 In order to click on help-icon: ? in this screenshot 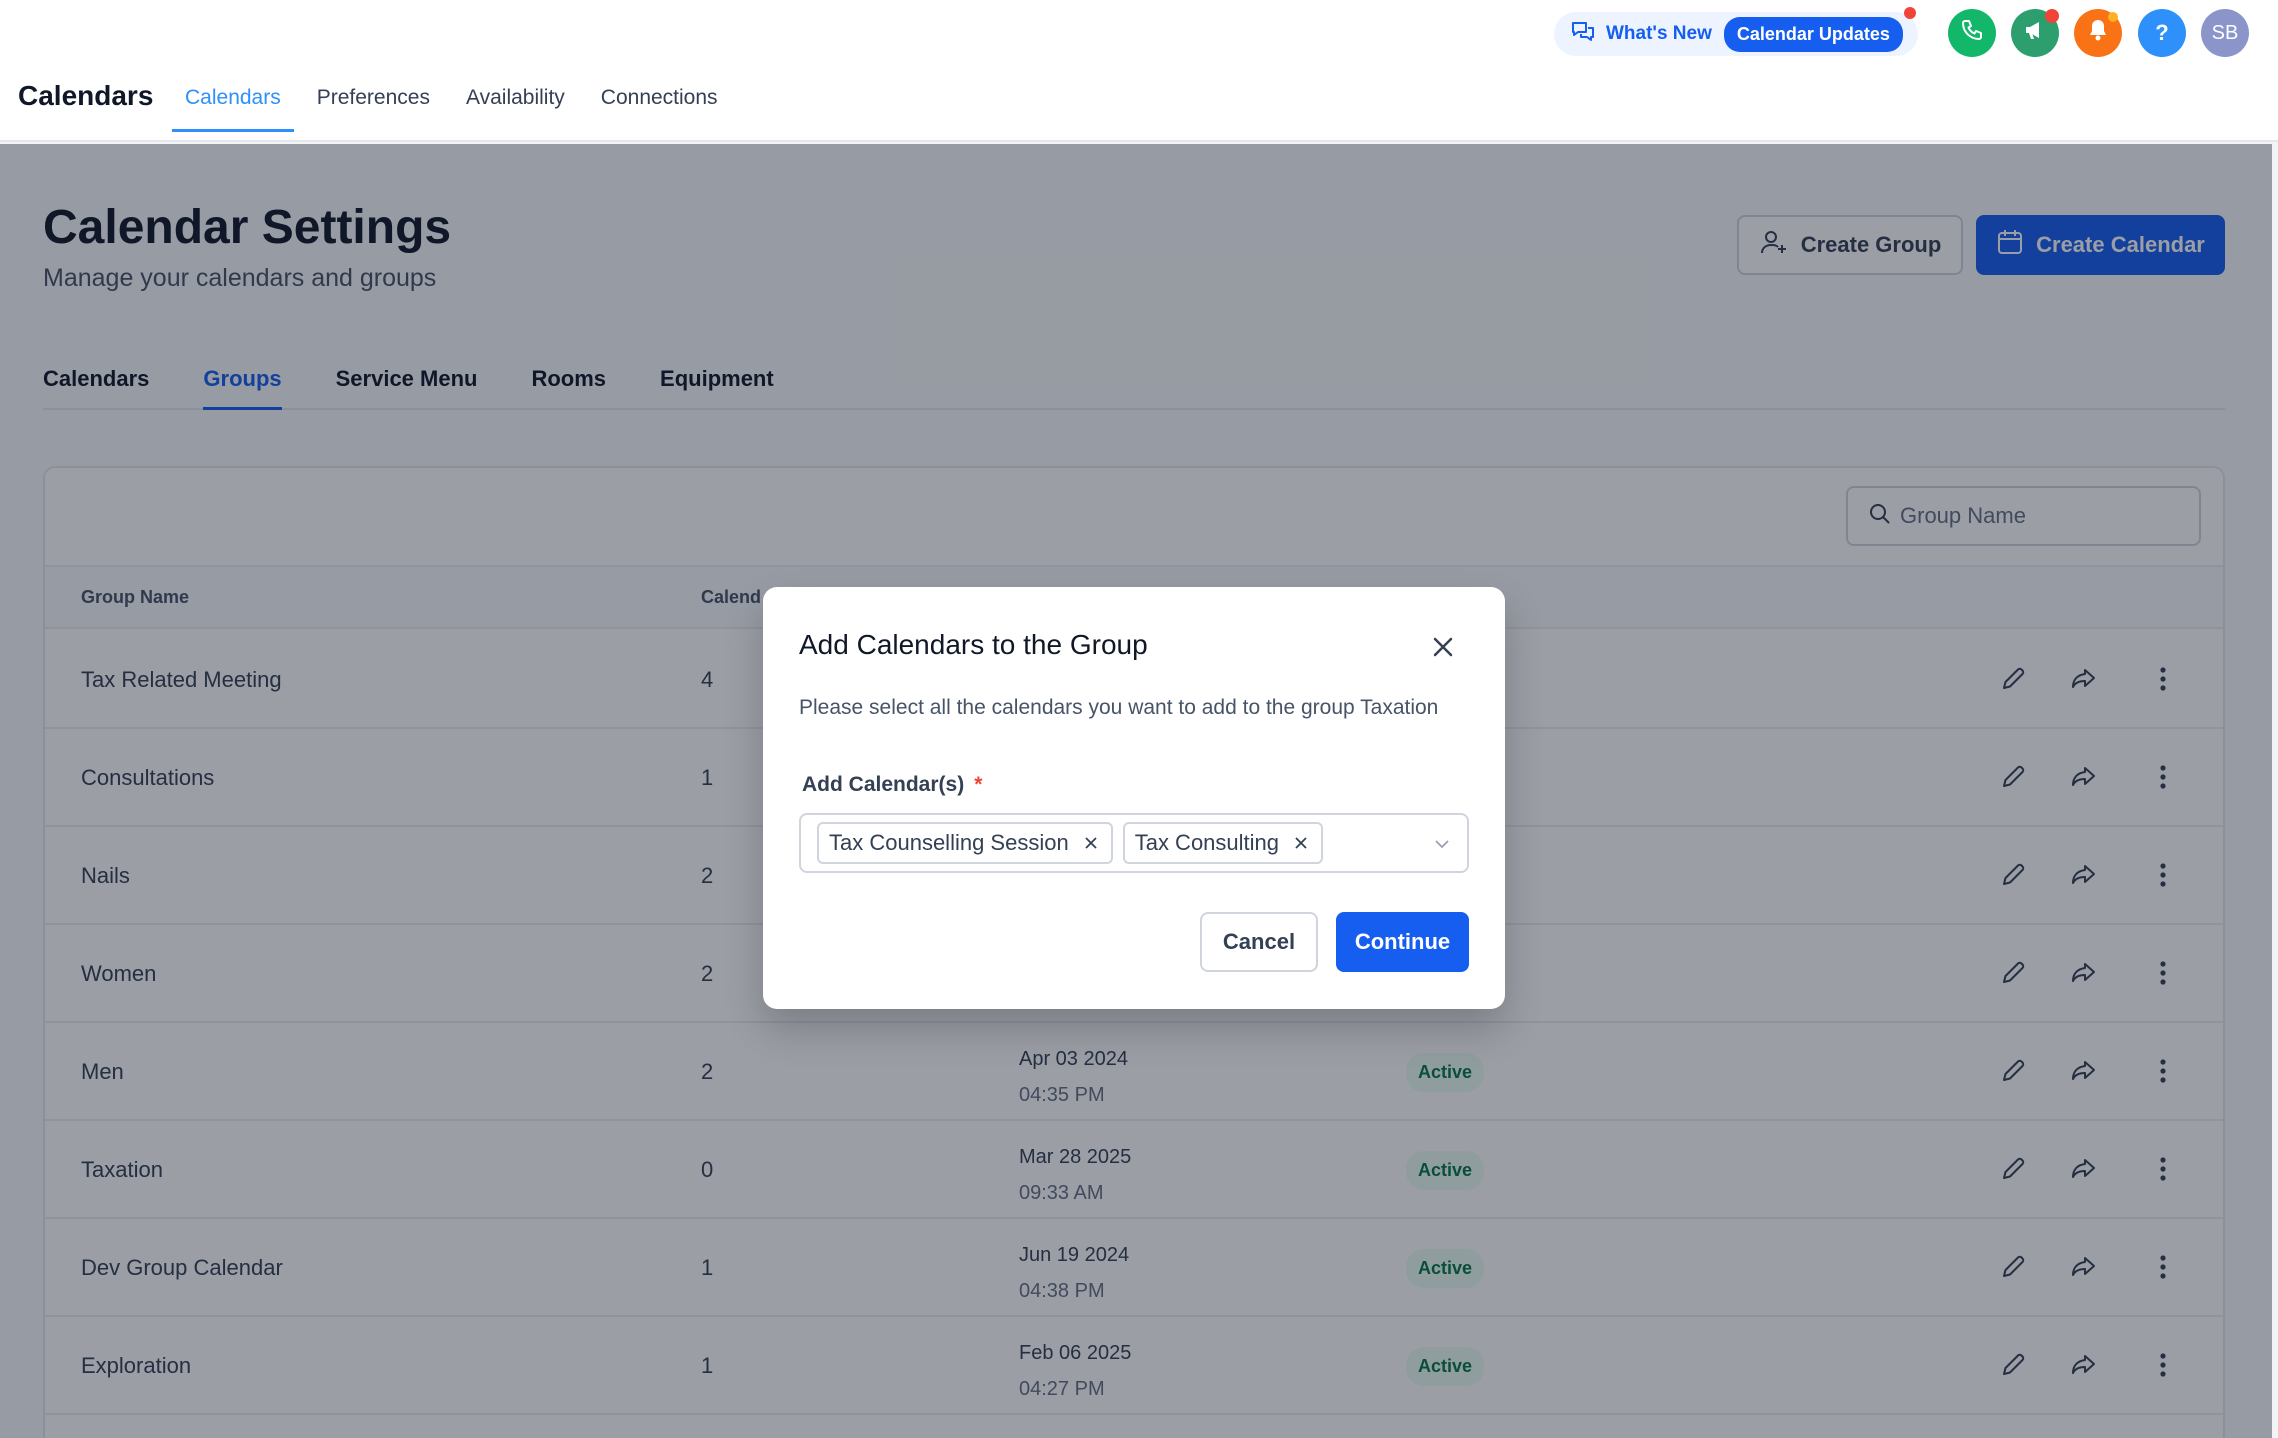, I will do `click(2162, 32)`.